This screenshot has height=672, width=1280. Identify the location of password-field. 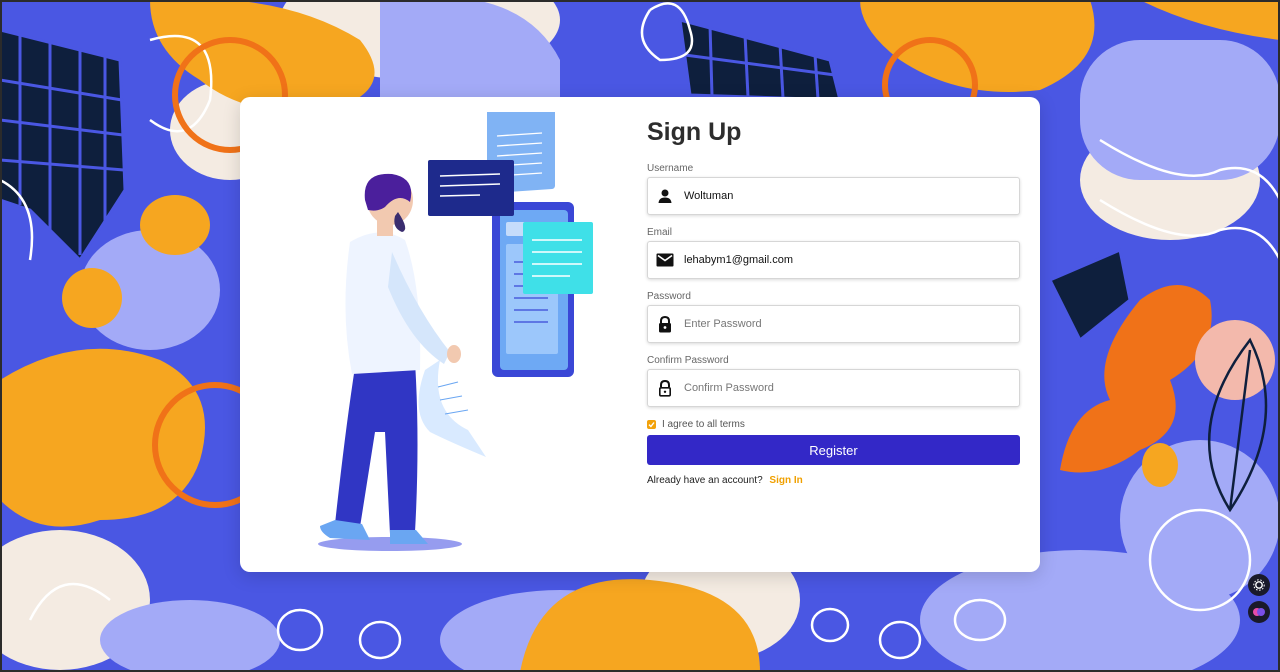
(833, 324).